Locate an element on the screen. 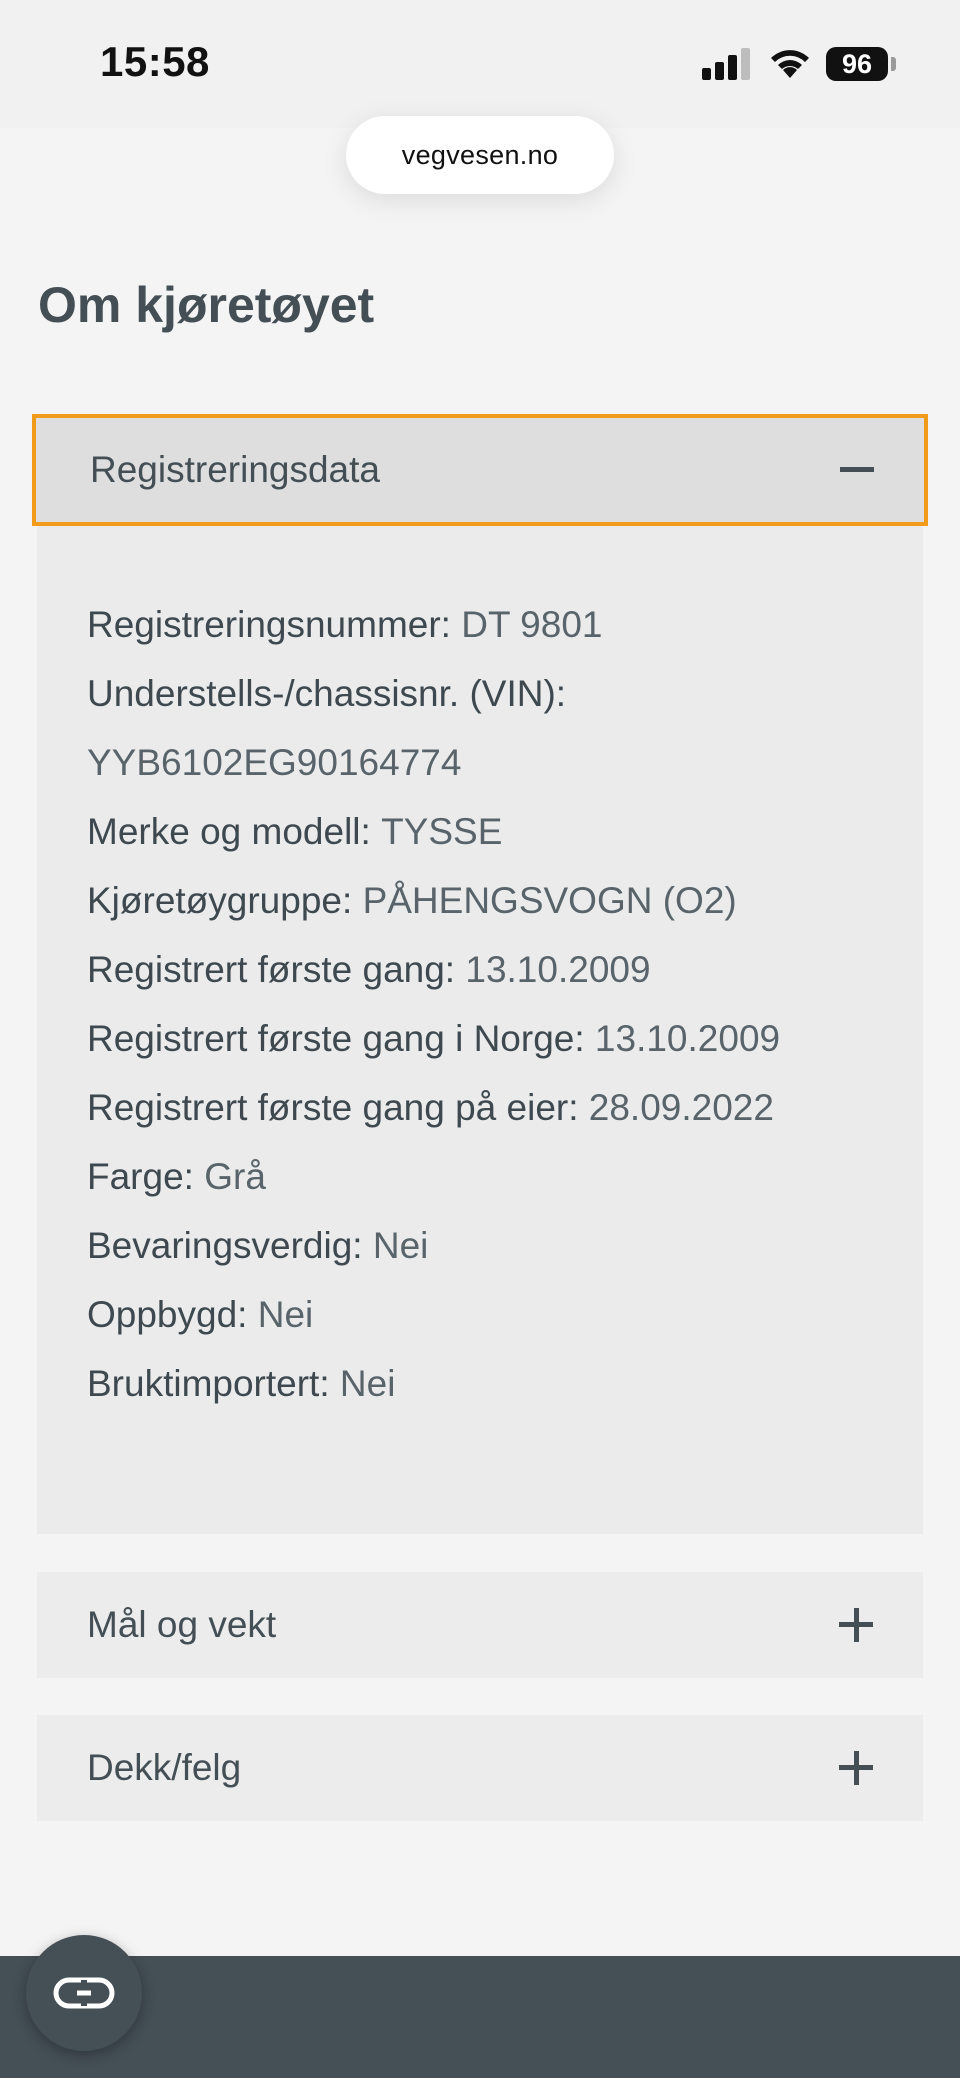 The width and height of the screenshot is (960, 2078). detail-row: Bruktimportert: Nei is located at coordinates (241, 1384).